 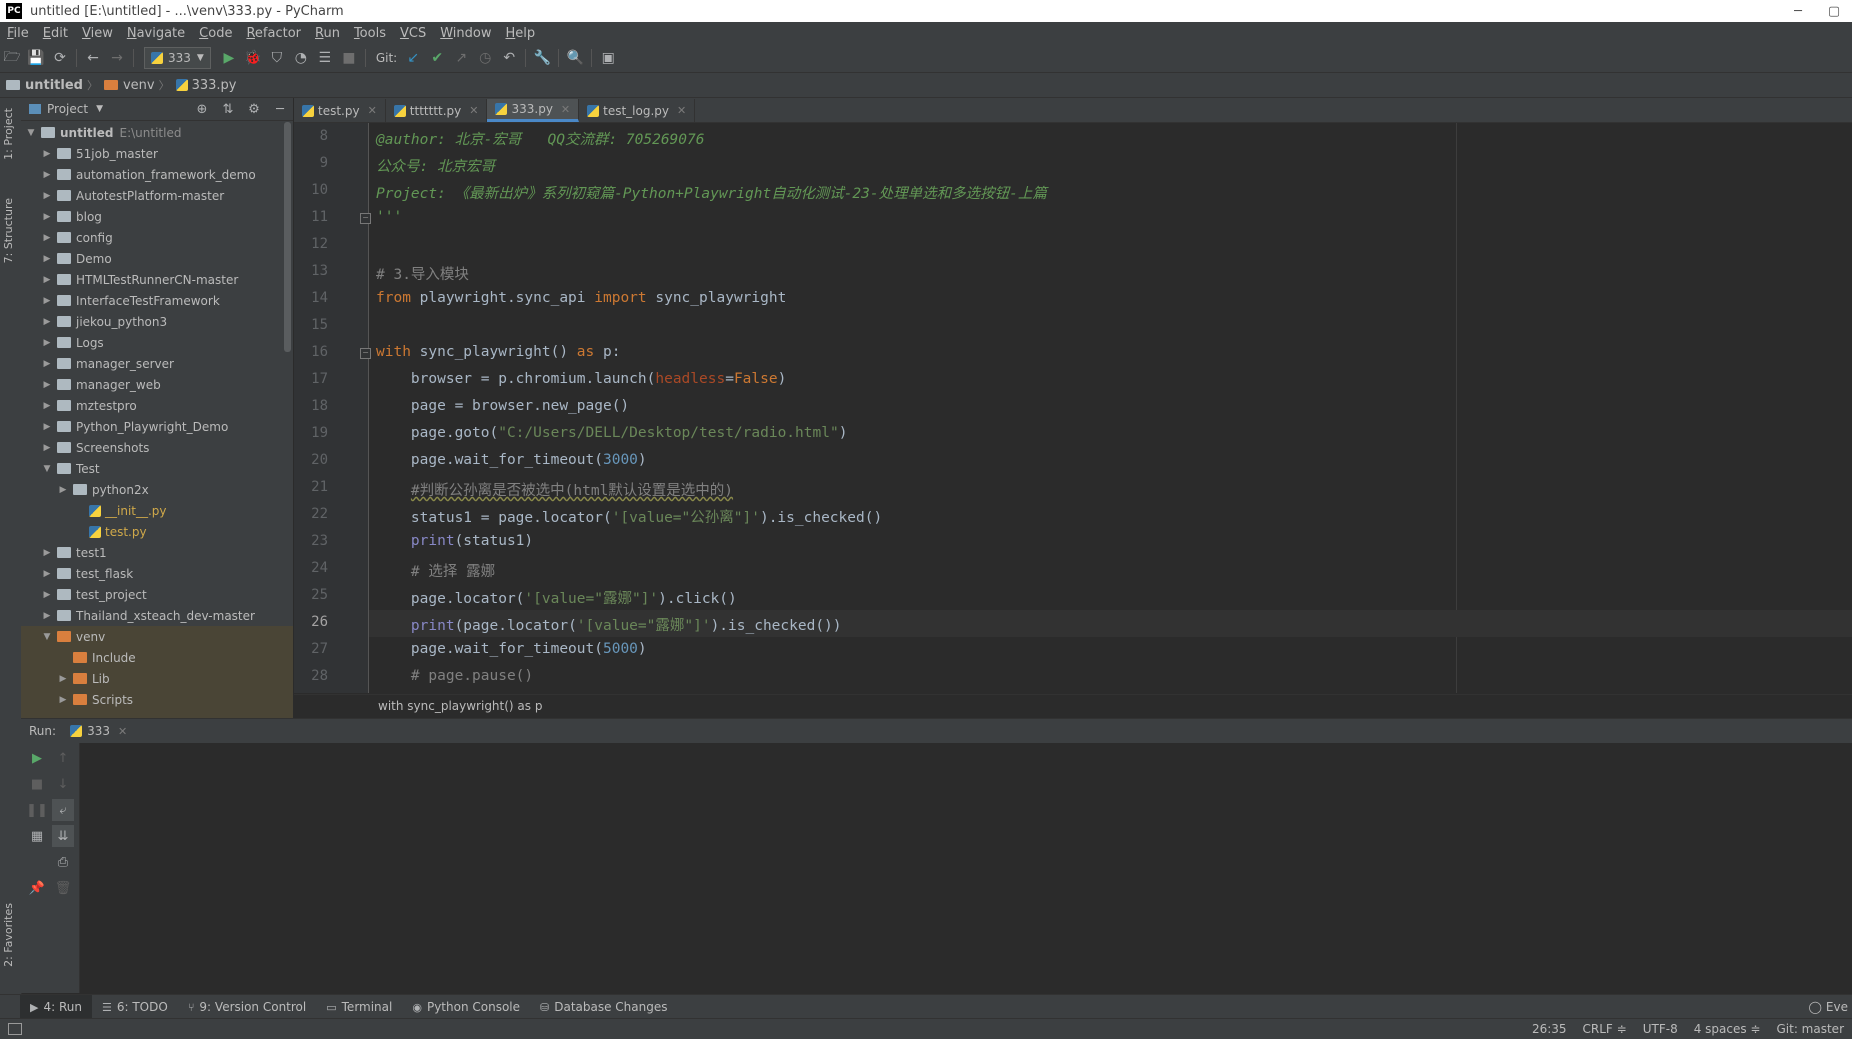 I want to click on tree-item: ▶ jiekou_python3, so click(x=104, y=321).